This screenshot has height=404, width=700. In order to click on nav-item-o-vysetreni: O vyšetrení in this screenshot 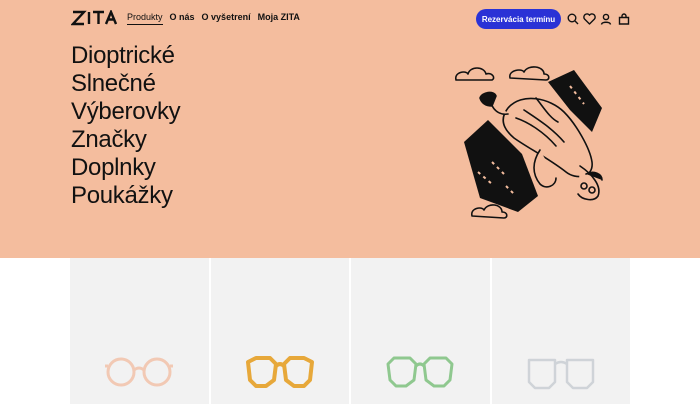, I will do `click(226, 18)`.